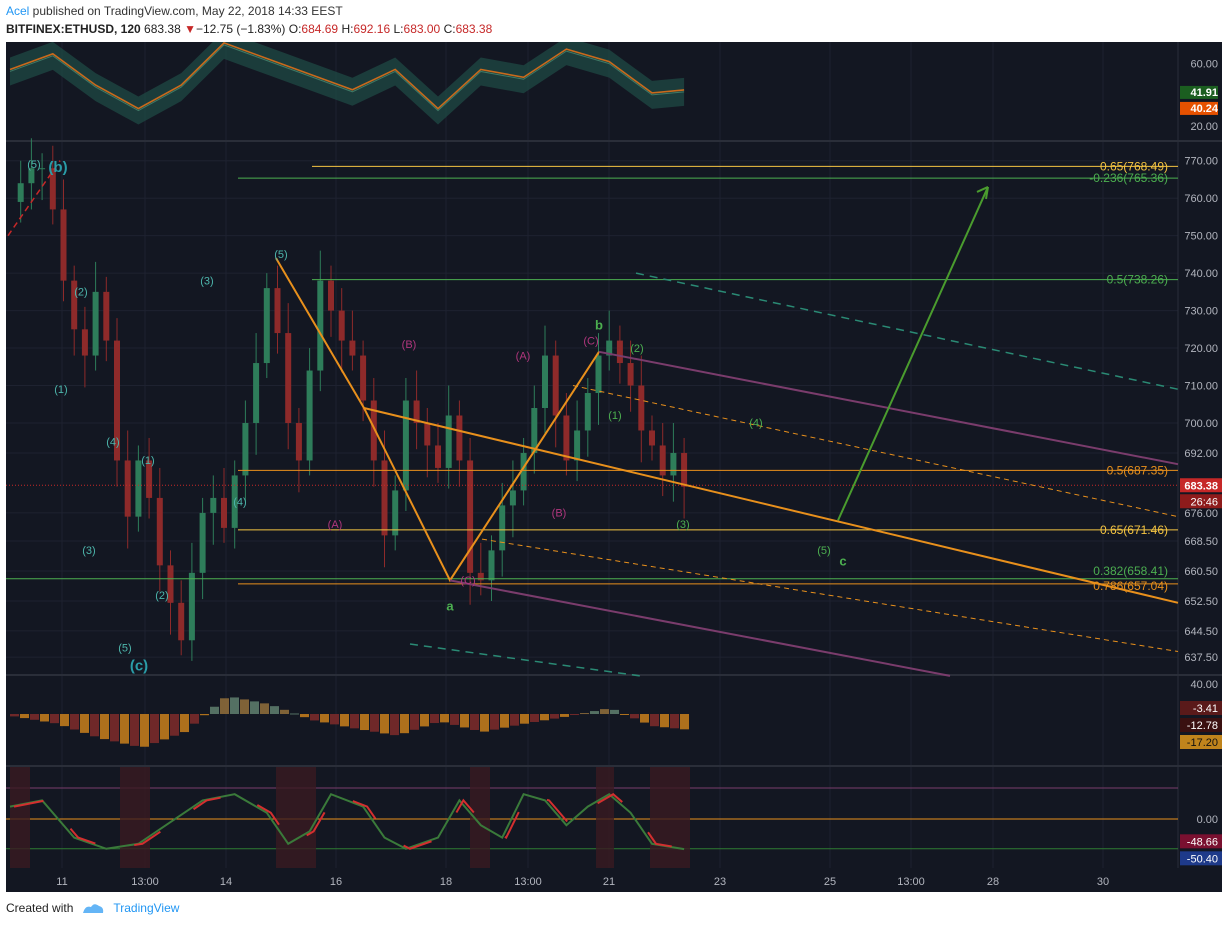 The width and height of the screenshot is (1230, 926). What do you see at coordinates (1202, 743) in the screenshot?
I see `macd-badge: -17.20` at bounding box center [1202, 743].